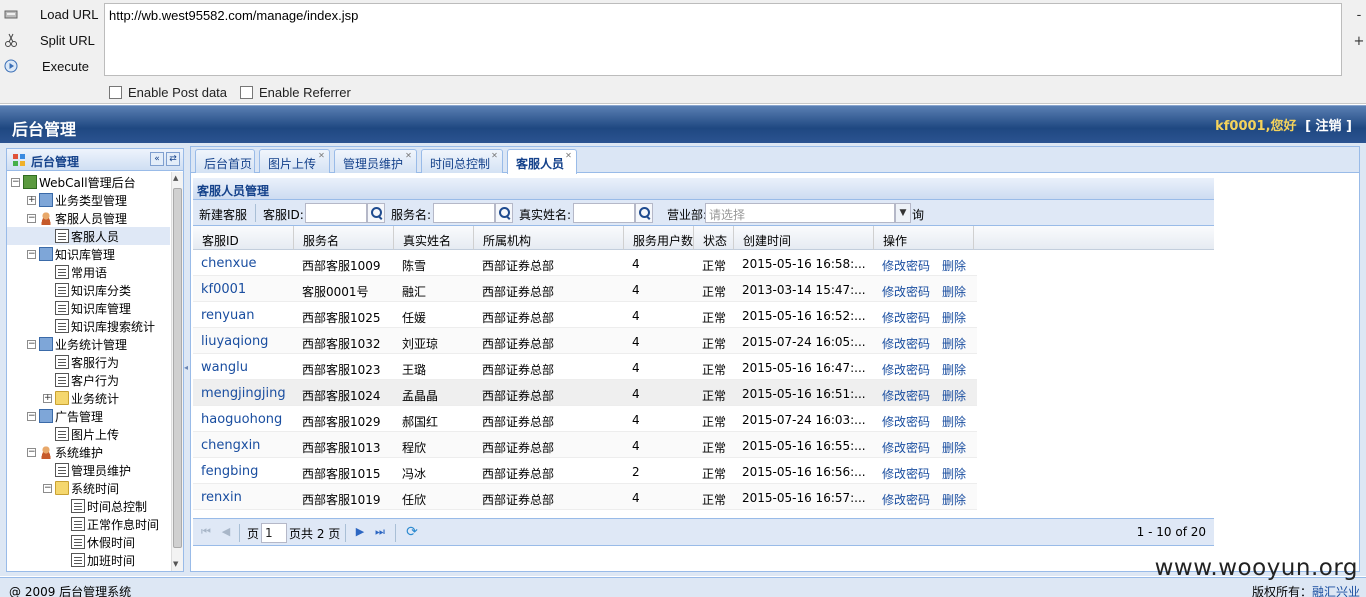 This screenshot has height=597, width=1366. Describe the element at coordinates (206, 532) in the screenshot. I see `first-page-icon: ⏮` at that location.